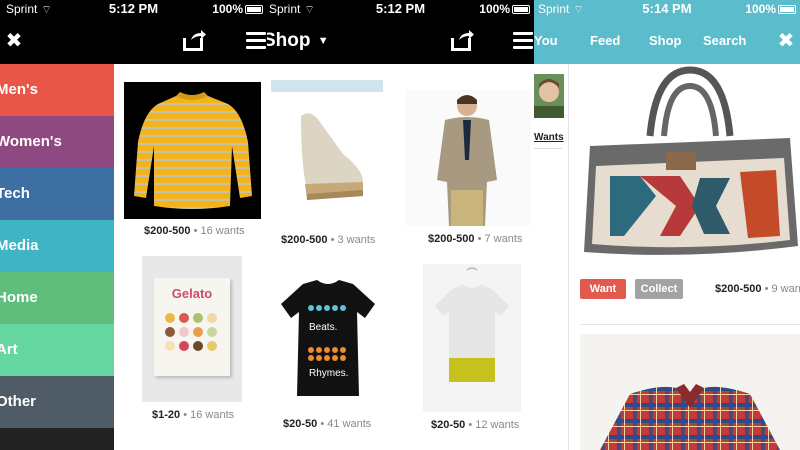 The height and width of the screenshot is (450, 800). Describe the element at coordinates (568, 257) in the screenshot. I see `panel-divider` at that location.